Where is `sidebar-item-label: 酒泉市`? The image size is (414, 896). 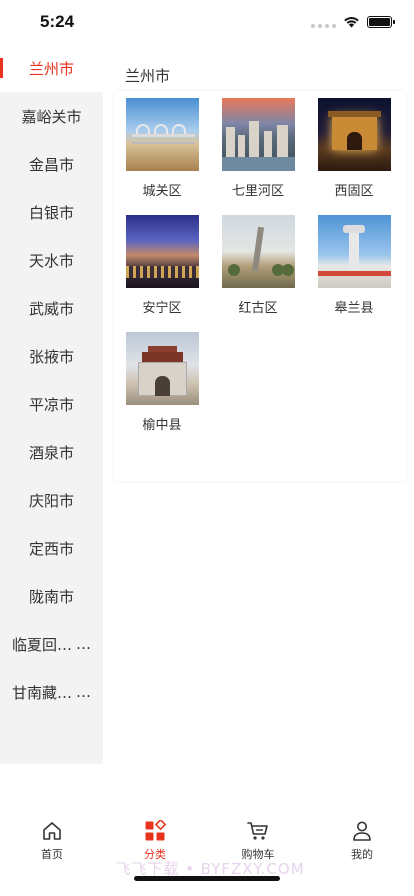
sidebar-item-label: 酒泉市 is located at coordinates (51, 452).